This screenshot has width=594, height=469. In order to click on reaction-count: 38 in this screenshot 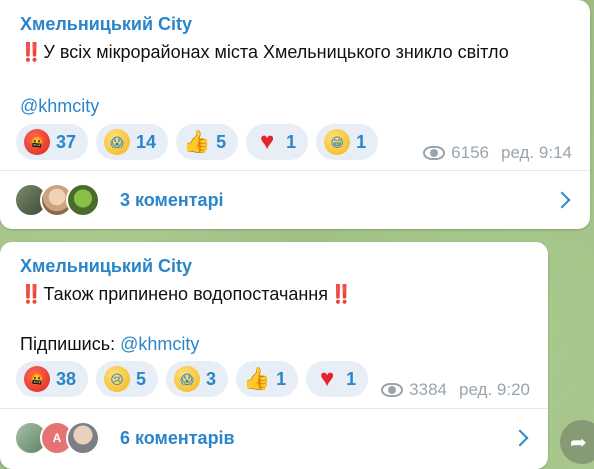, I will do `click(66, 378)`.